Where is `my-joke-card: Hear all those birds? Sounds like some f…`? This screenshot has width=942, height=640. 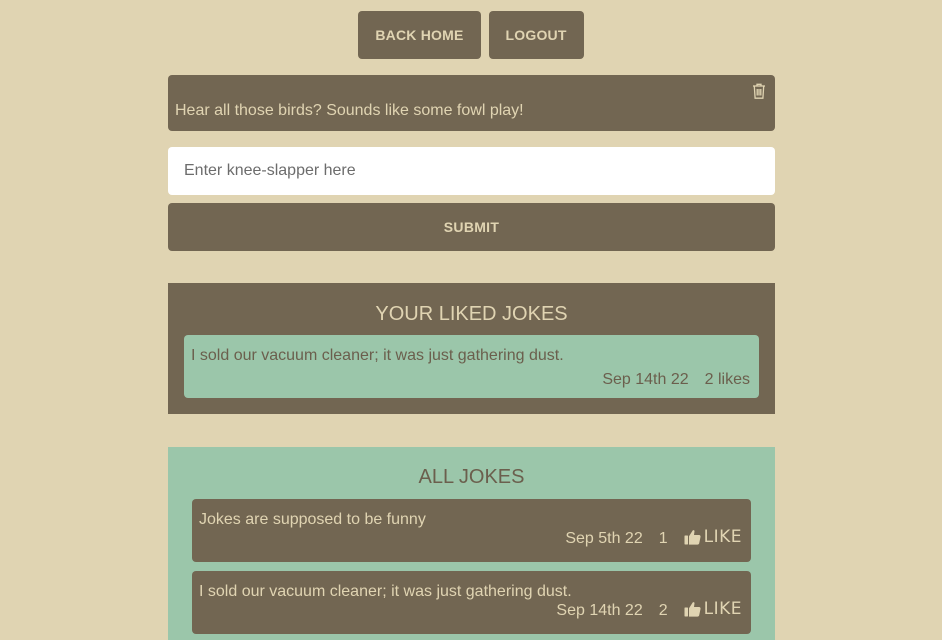
my-joke-card: Hear all those birds? Sounds like some f… is located at coordinates (471, 103).